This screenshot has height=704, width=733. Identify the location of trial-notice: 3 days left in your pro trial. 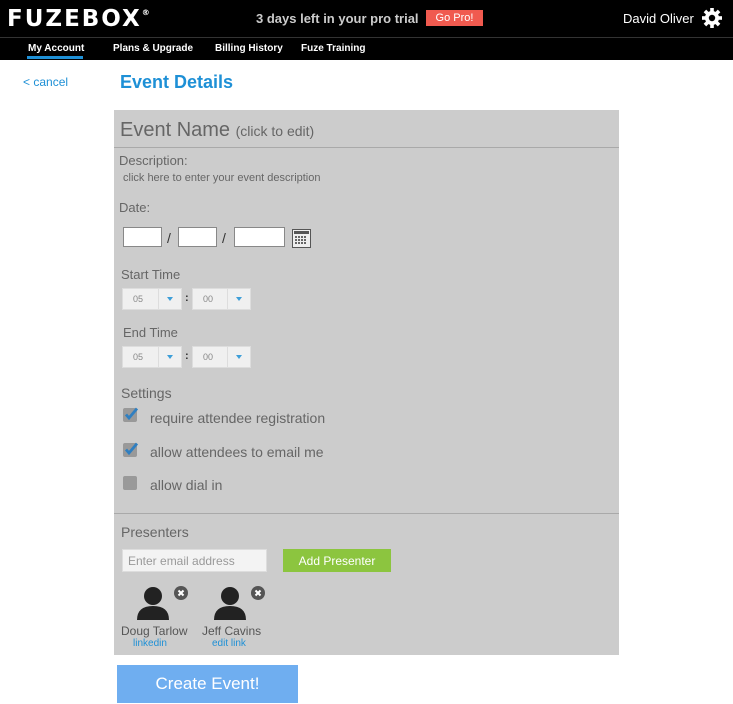
(337, 18).